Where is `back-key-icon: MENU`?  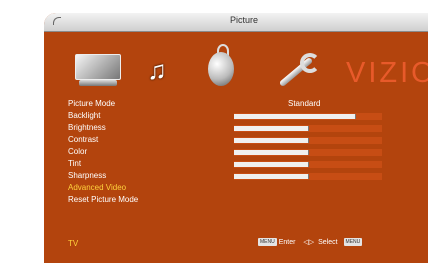
back-key-icon: MENU is located at coordinates (353, 242).